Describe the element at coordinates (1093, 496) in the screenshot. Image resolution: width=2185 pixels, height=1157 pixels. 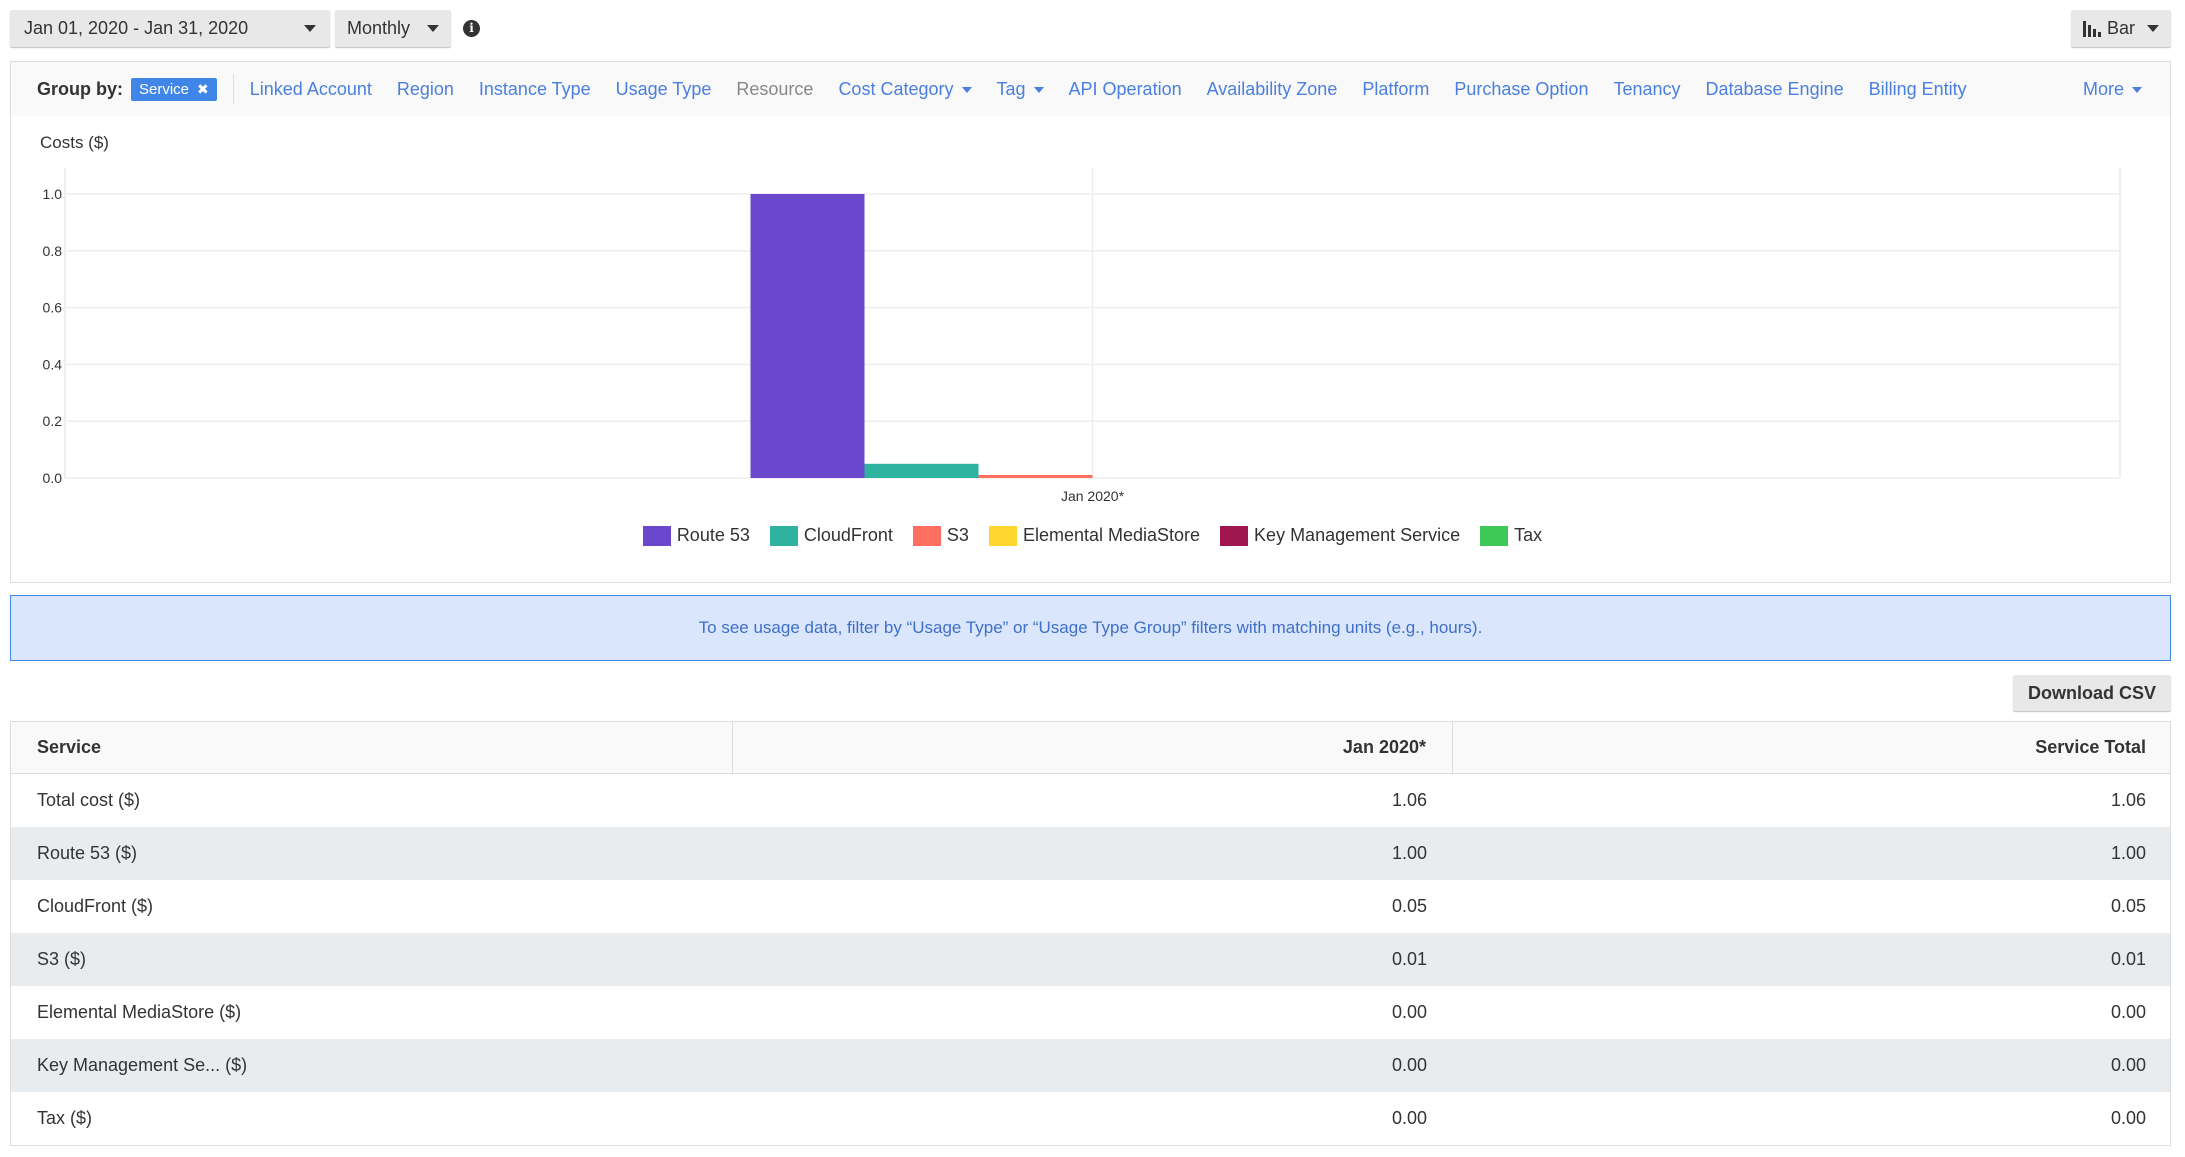
I see `x-tick-label: Jan 2020*` at that location.